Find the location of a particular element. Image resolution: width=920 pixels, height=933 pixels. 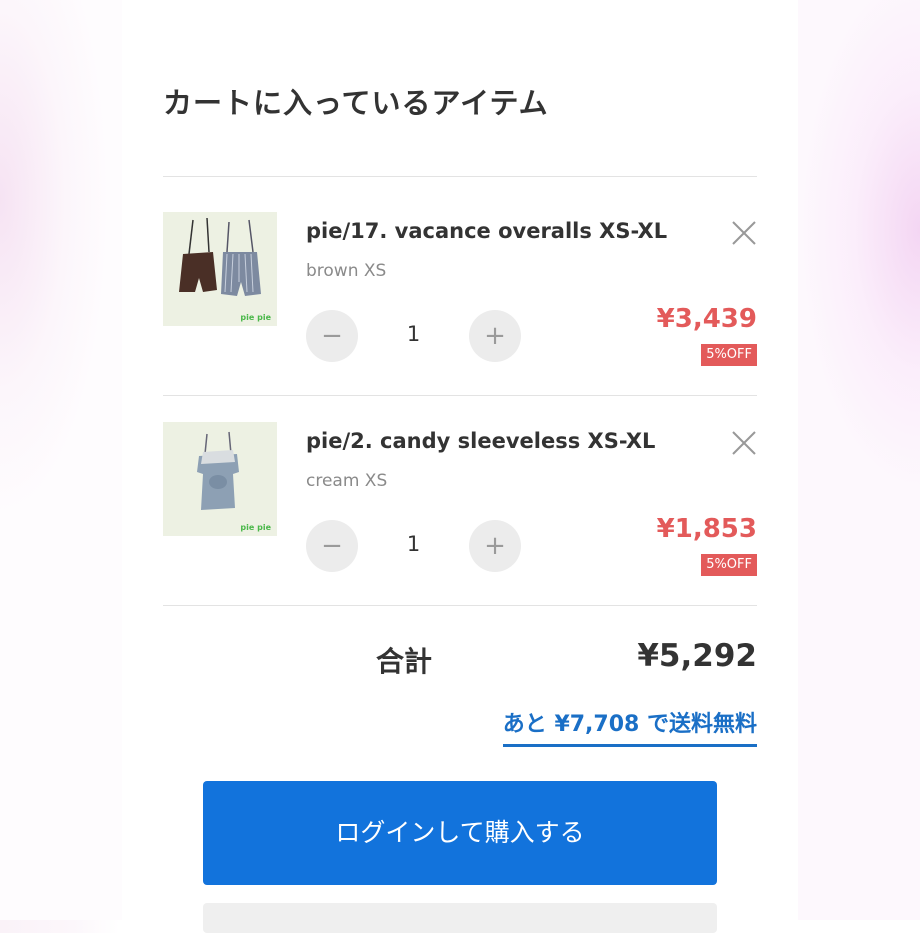

total-label: 合計 is located at coordinates (404, 661).